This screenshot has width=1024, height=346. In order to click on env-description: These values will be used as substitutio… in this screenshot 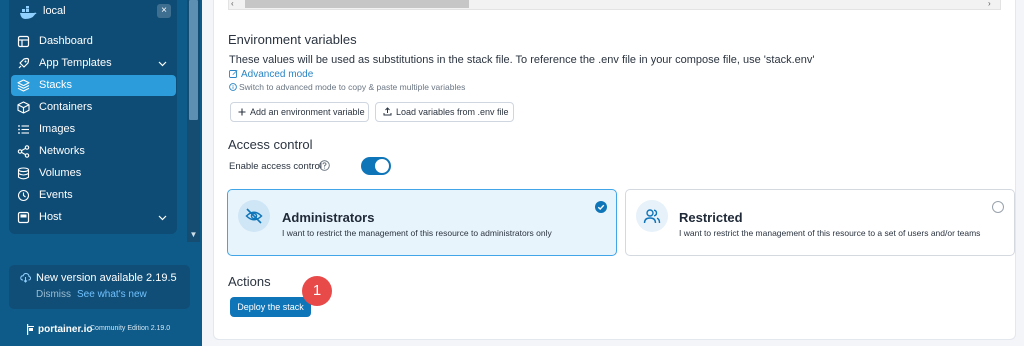, I will do `click(522, 60)`.